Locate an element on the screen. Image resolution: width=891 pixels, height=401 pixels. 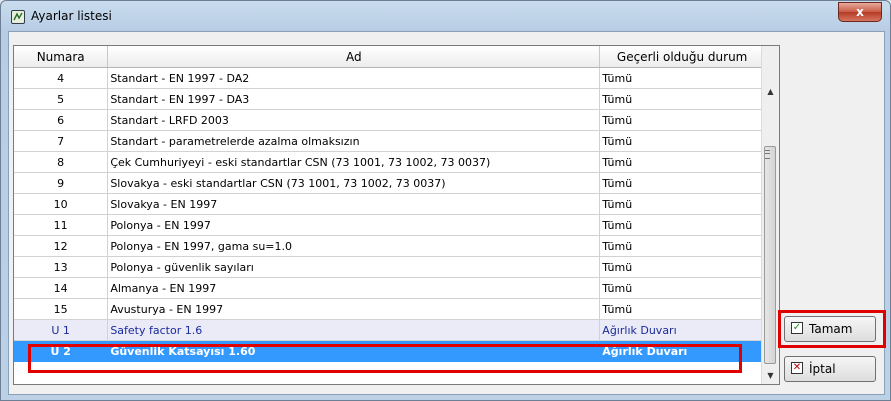
row-name: Slovakya - EN 1997 is located at coordinates (354, 204).